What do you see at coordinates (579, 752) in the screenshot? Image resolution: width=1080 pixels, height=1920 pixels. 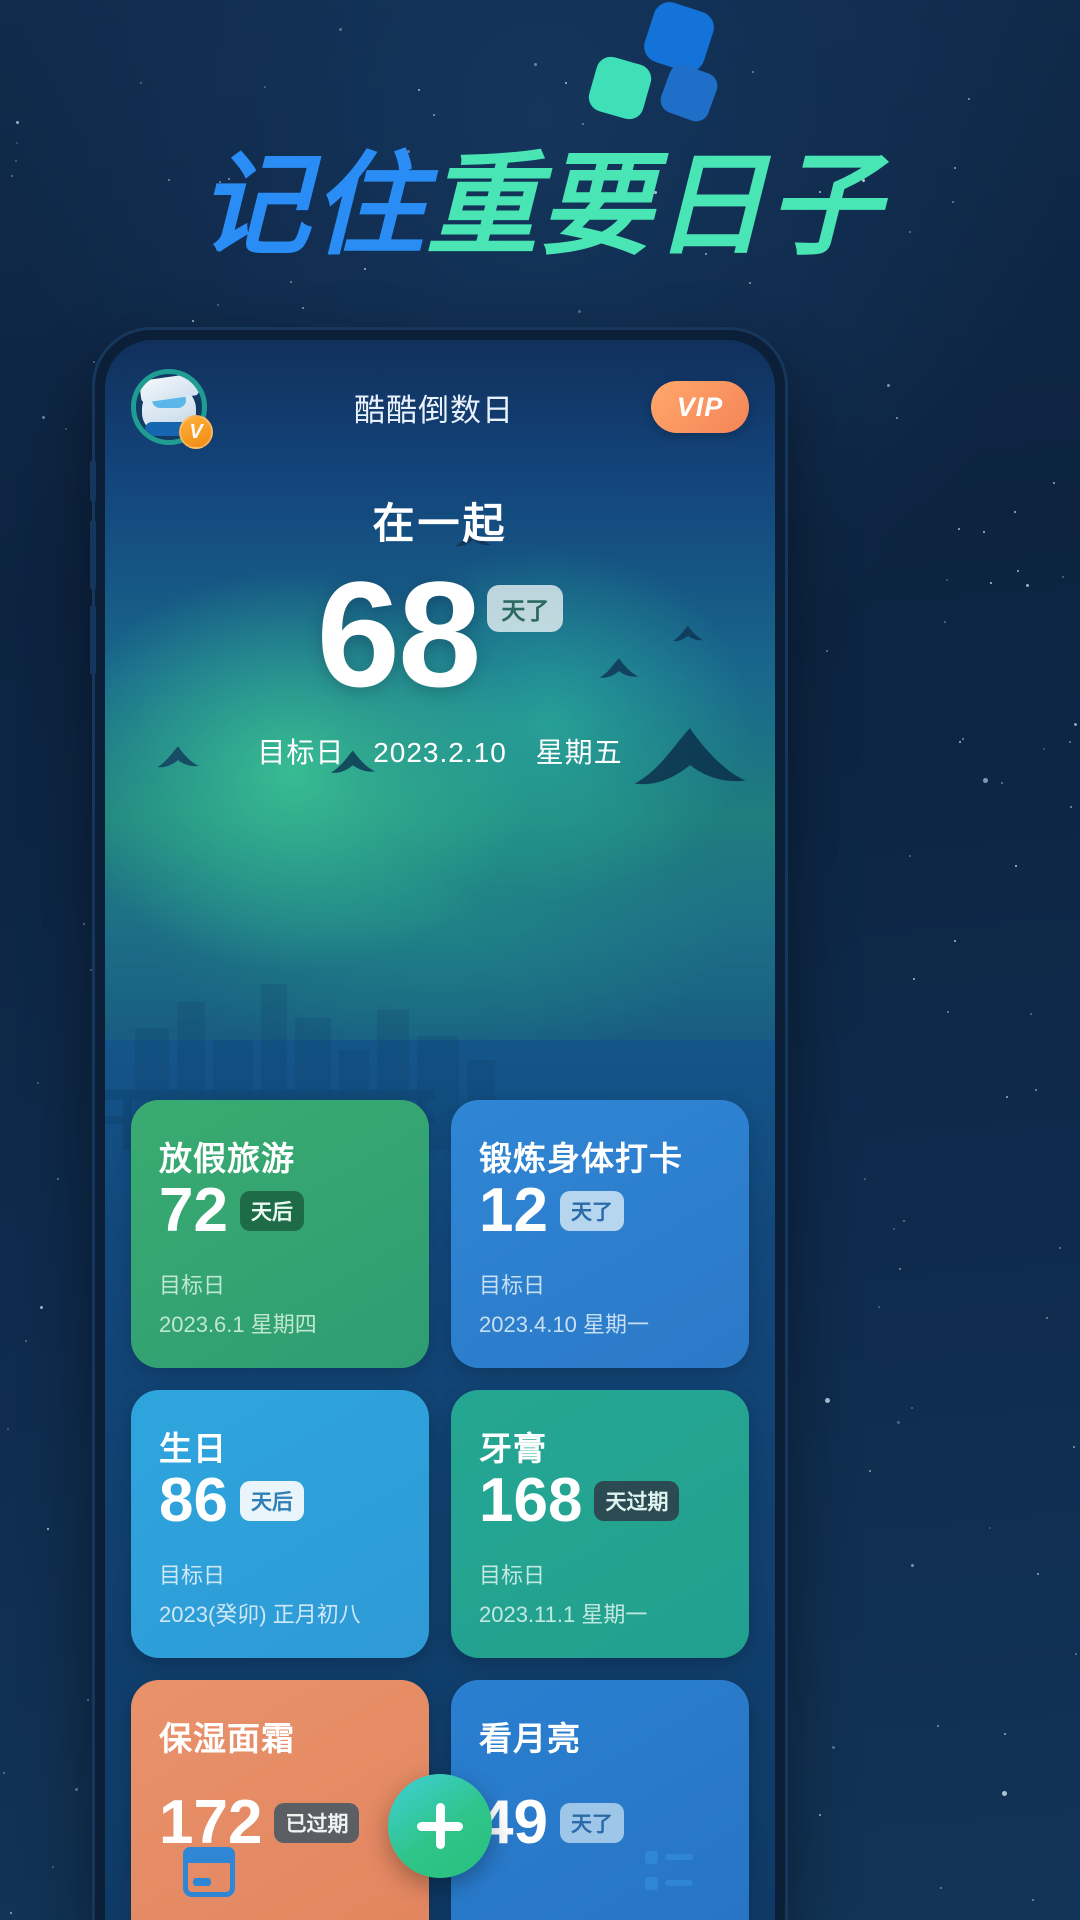 I see `main-date-weekday: 星期五` at bounding box center [579, 752].